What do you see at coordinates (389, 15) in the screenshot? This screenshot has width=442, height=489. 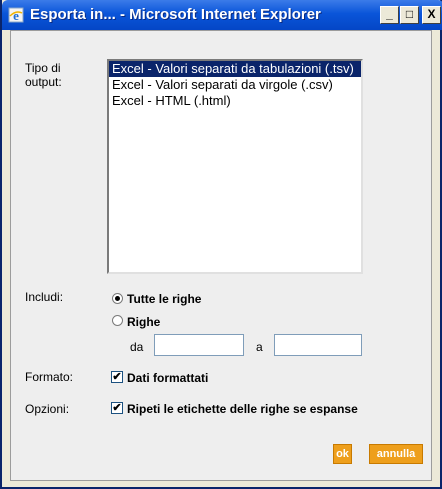 I see `minimize-button: _` at bounding box center [389, 15].